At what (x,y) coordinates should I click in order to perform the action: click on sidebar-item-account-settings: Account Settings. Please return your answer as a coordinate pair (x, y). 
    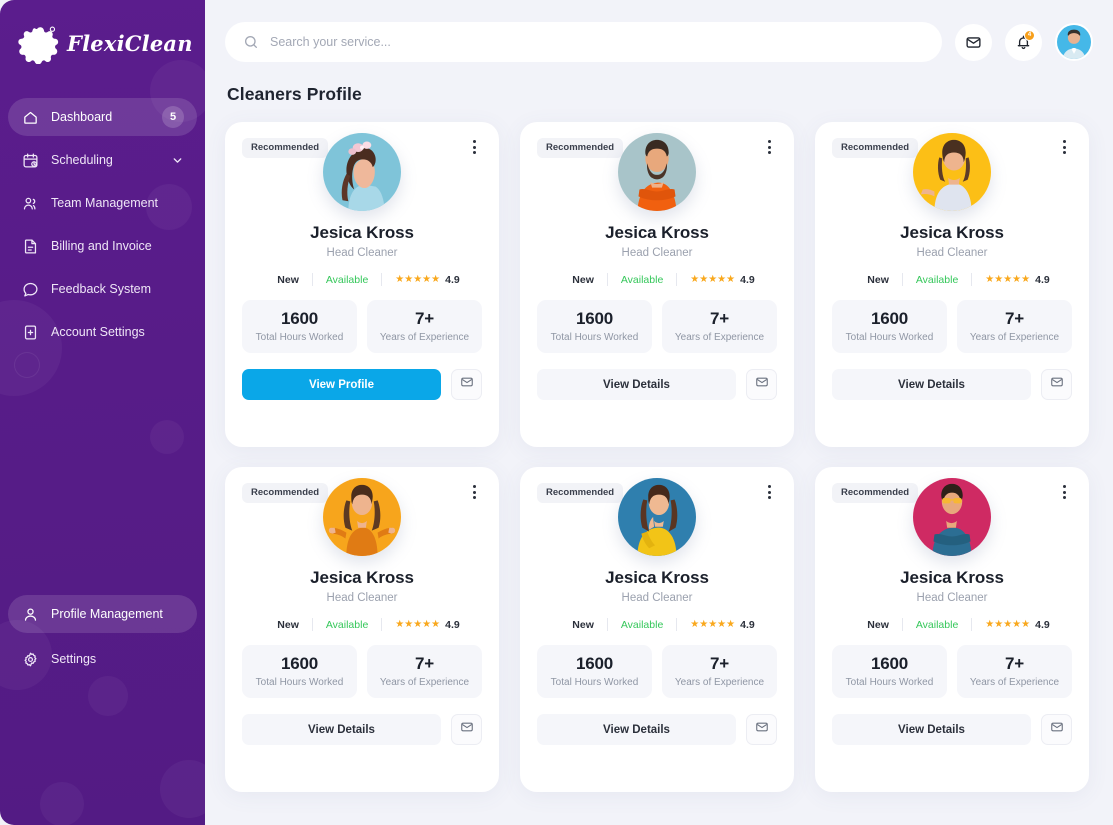
    Looking at the image, I should click on (102, 332).